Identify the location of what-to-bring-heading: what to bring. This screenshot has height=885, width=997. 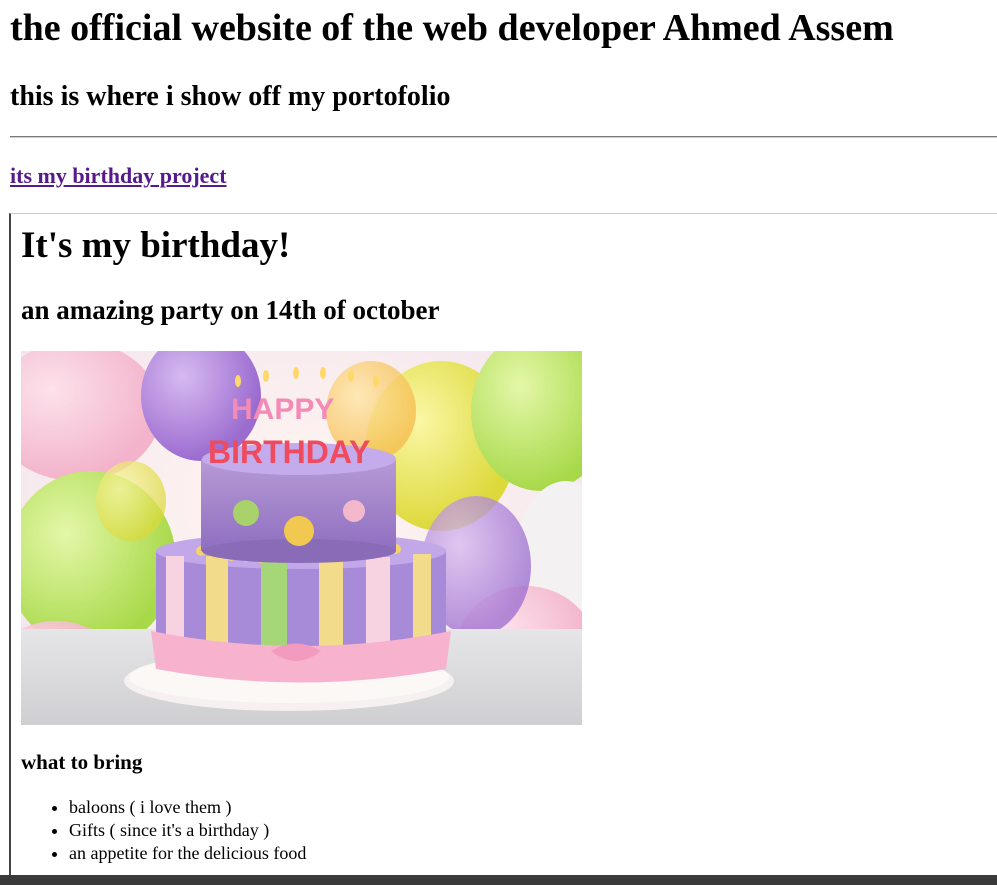
(82, 762).